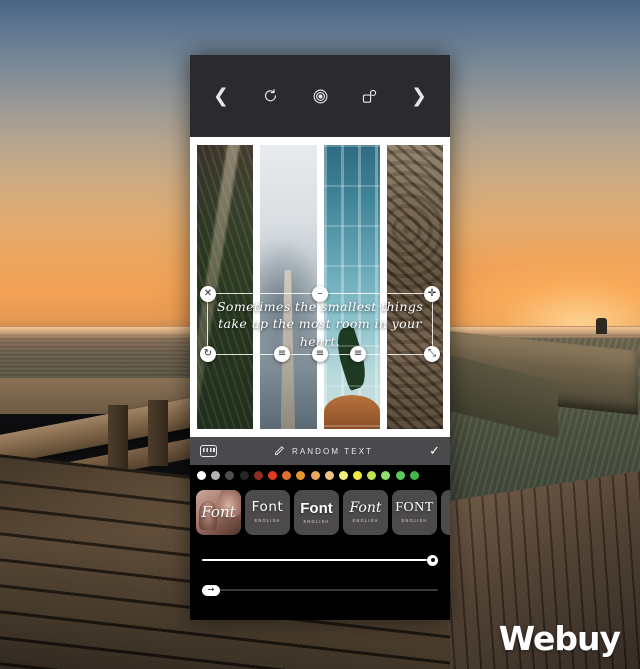 The height and width of the screenshot is (669, 640). I want to click on minus-handle: –, so click(320, 294).